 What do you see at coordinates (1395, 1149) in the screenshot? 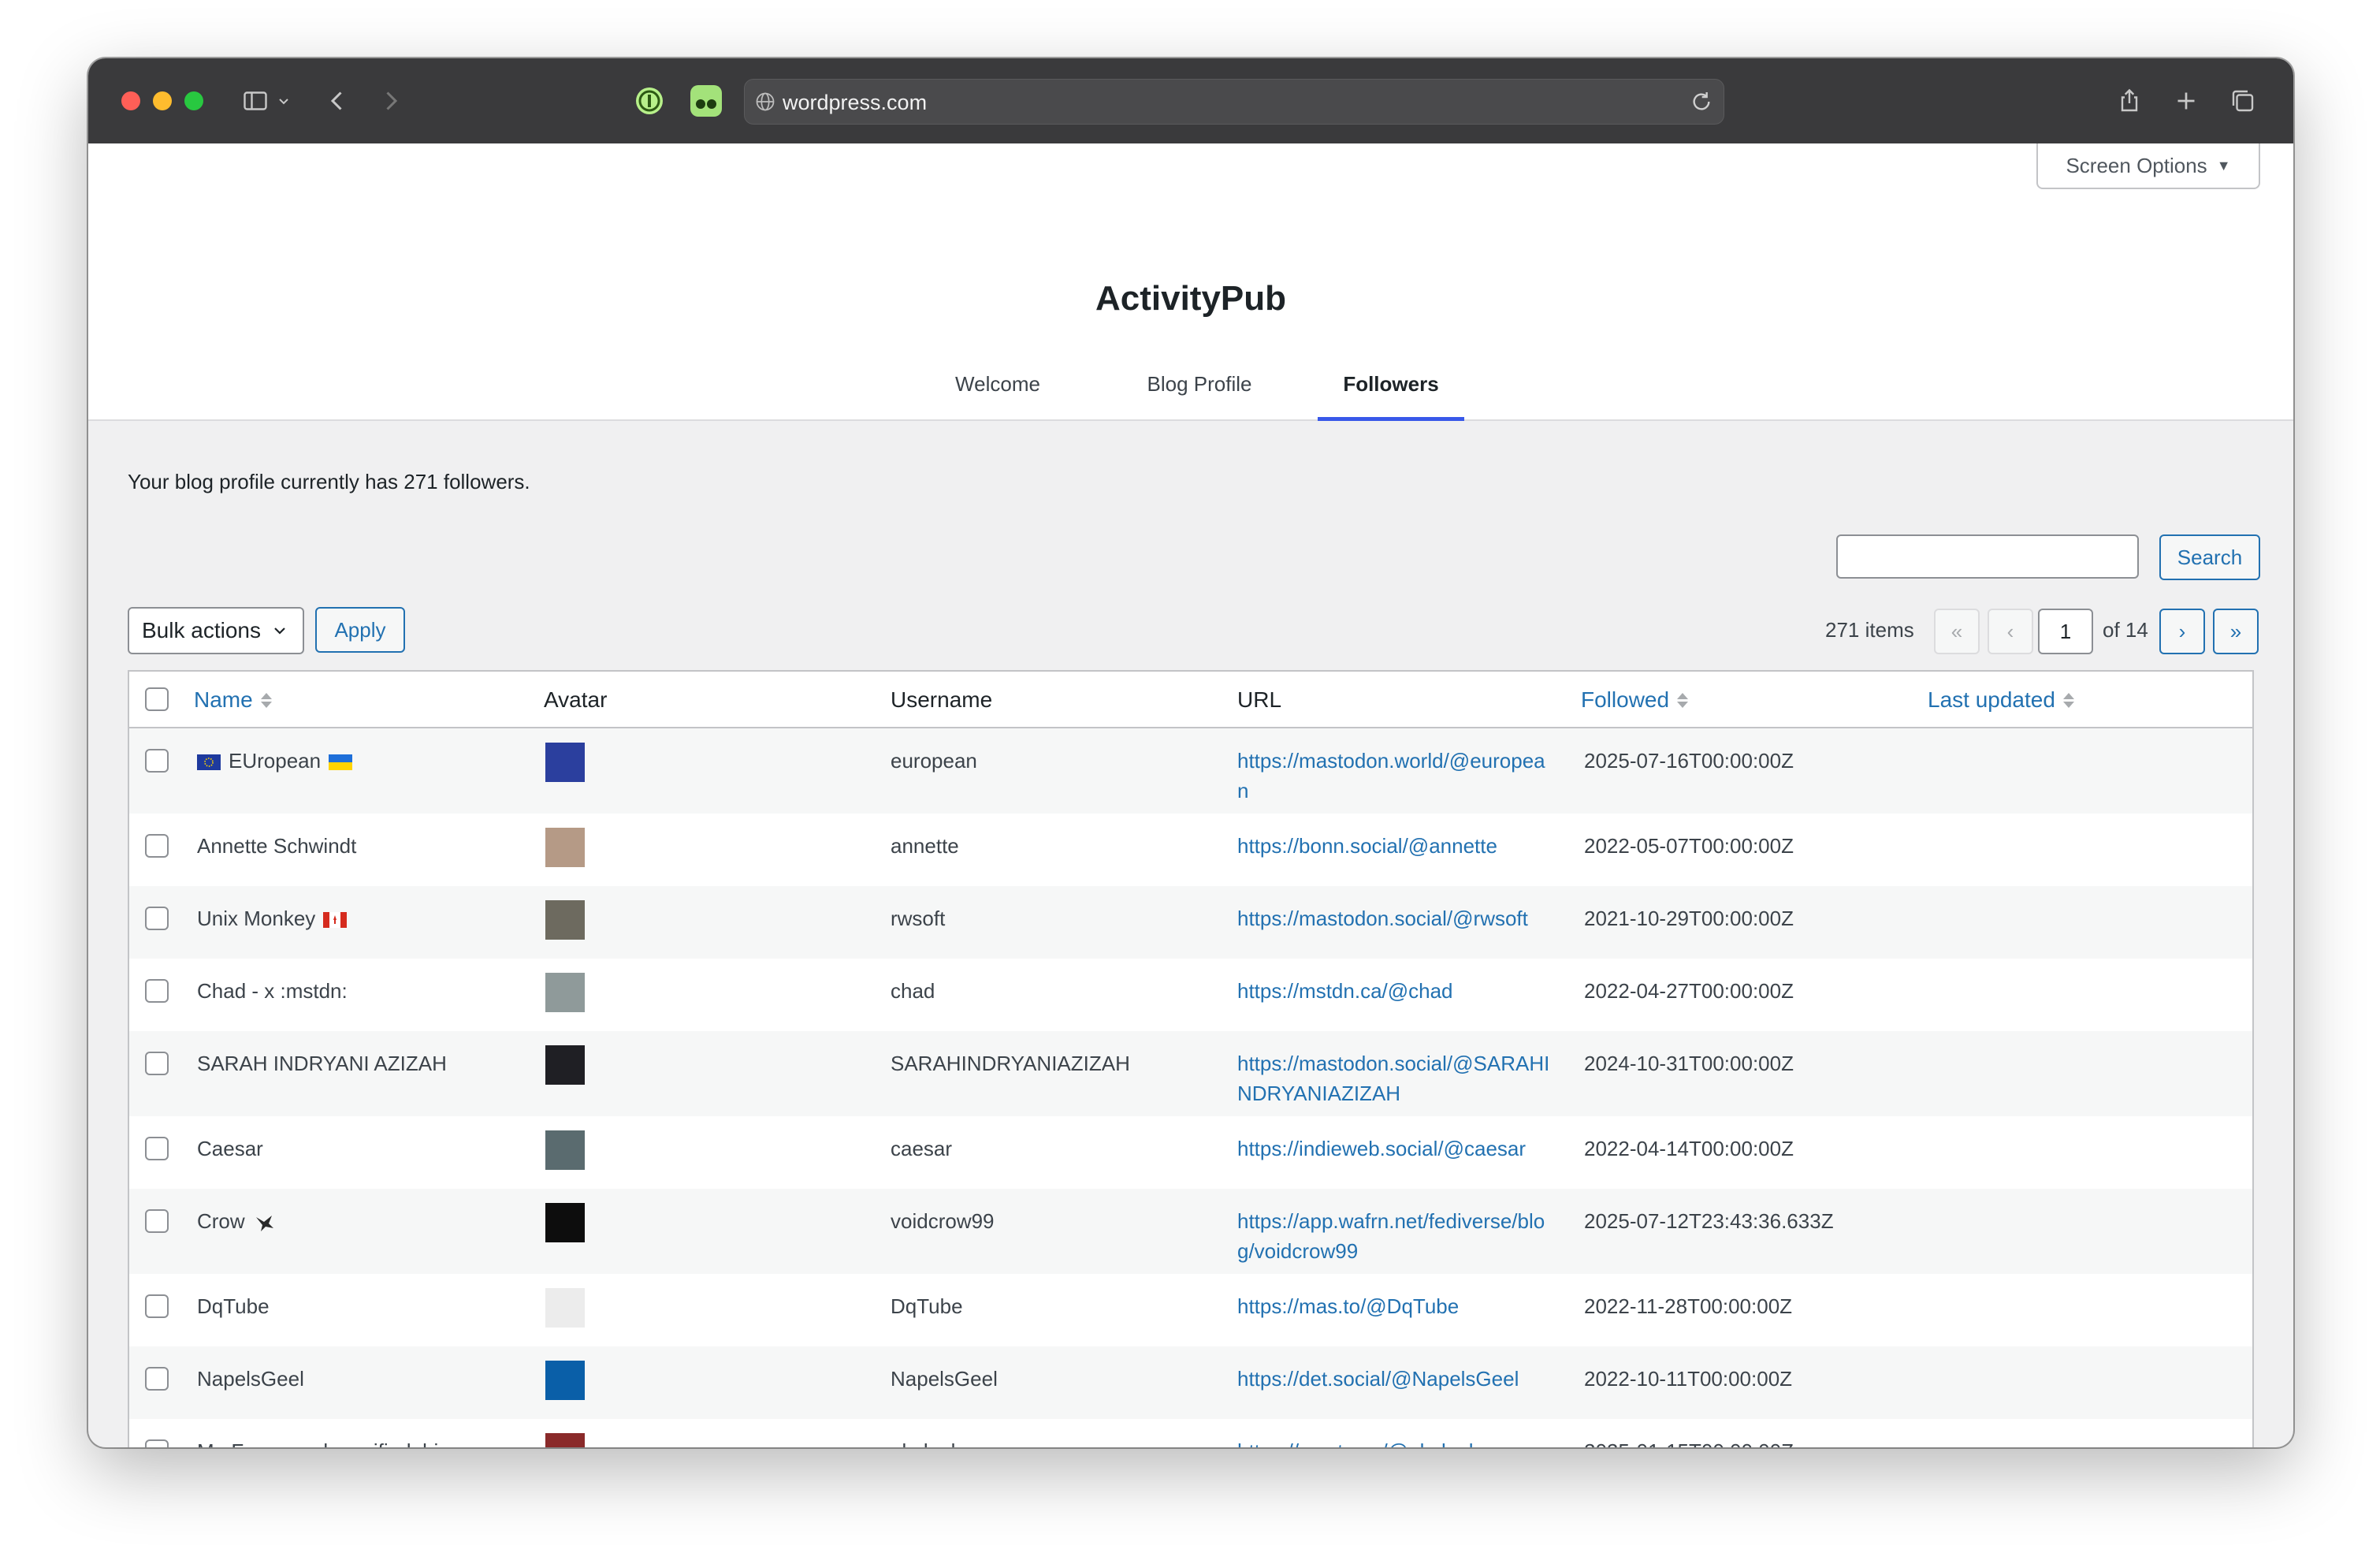
I see `follower-url-link: https://indieweb.social/@caesar` at bounding box center [1395, 1149].